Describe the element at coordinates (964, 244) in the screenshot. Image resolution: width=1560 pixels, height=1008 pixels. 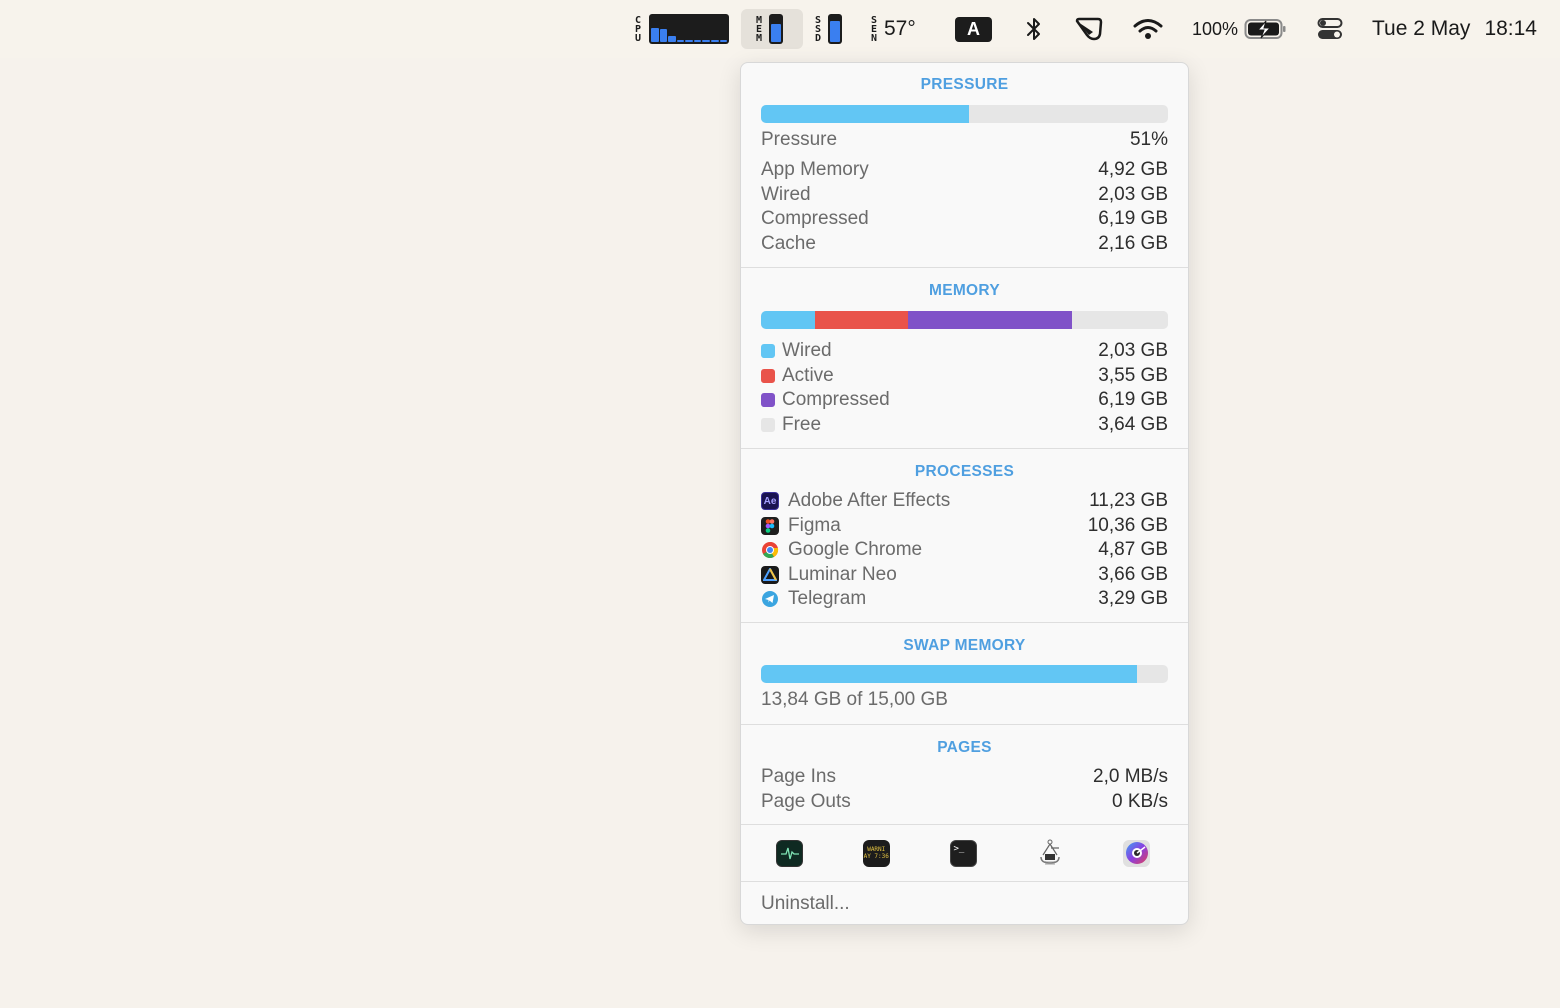
I see `pressure-row: Cache 2,16 GB` at that location.